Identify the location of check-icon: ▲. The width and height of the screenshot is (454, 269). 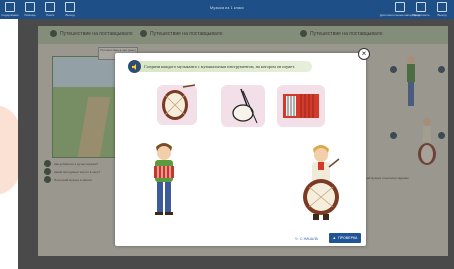
(334, 238).